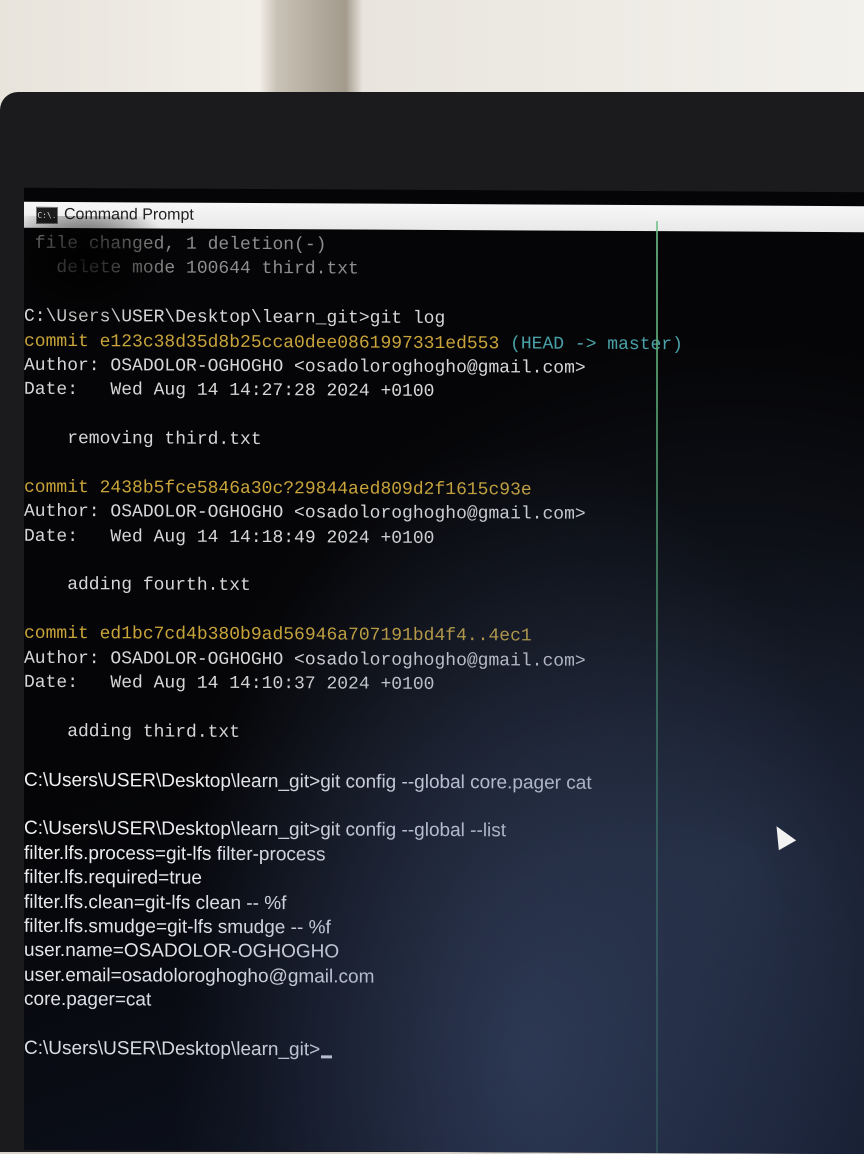 The width and height of the screenshot is (864, 1154). I want to click on console-line-text: adding third.txt, so click(132, 732).